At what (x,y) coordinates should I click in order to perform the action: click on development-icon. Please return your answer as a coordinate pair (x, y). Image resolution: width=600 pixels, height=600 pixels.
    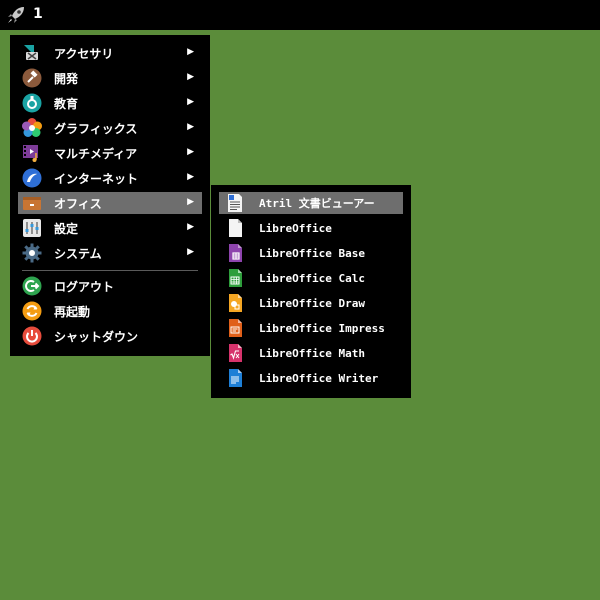
    Looking at the image, I should click on (32, 78).